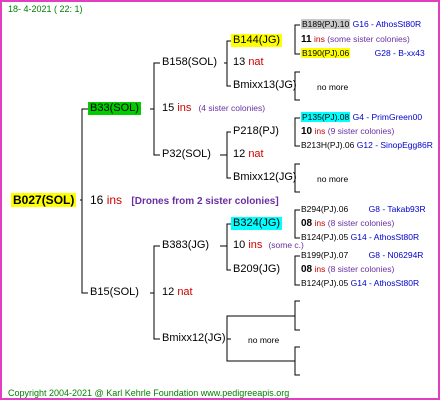 This screenshot has width=440, height=400. I want to click on g4-count-row: 11 ins (some sister colonies), so click(355, 40).